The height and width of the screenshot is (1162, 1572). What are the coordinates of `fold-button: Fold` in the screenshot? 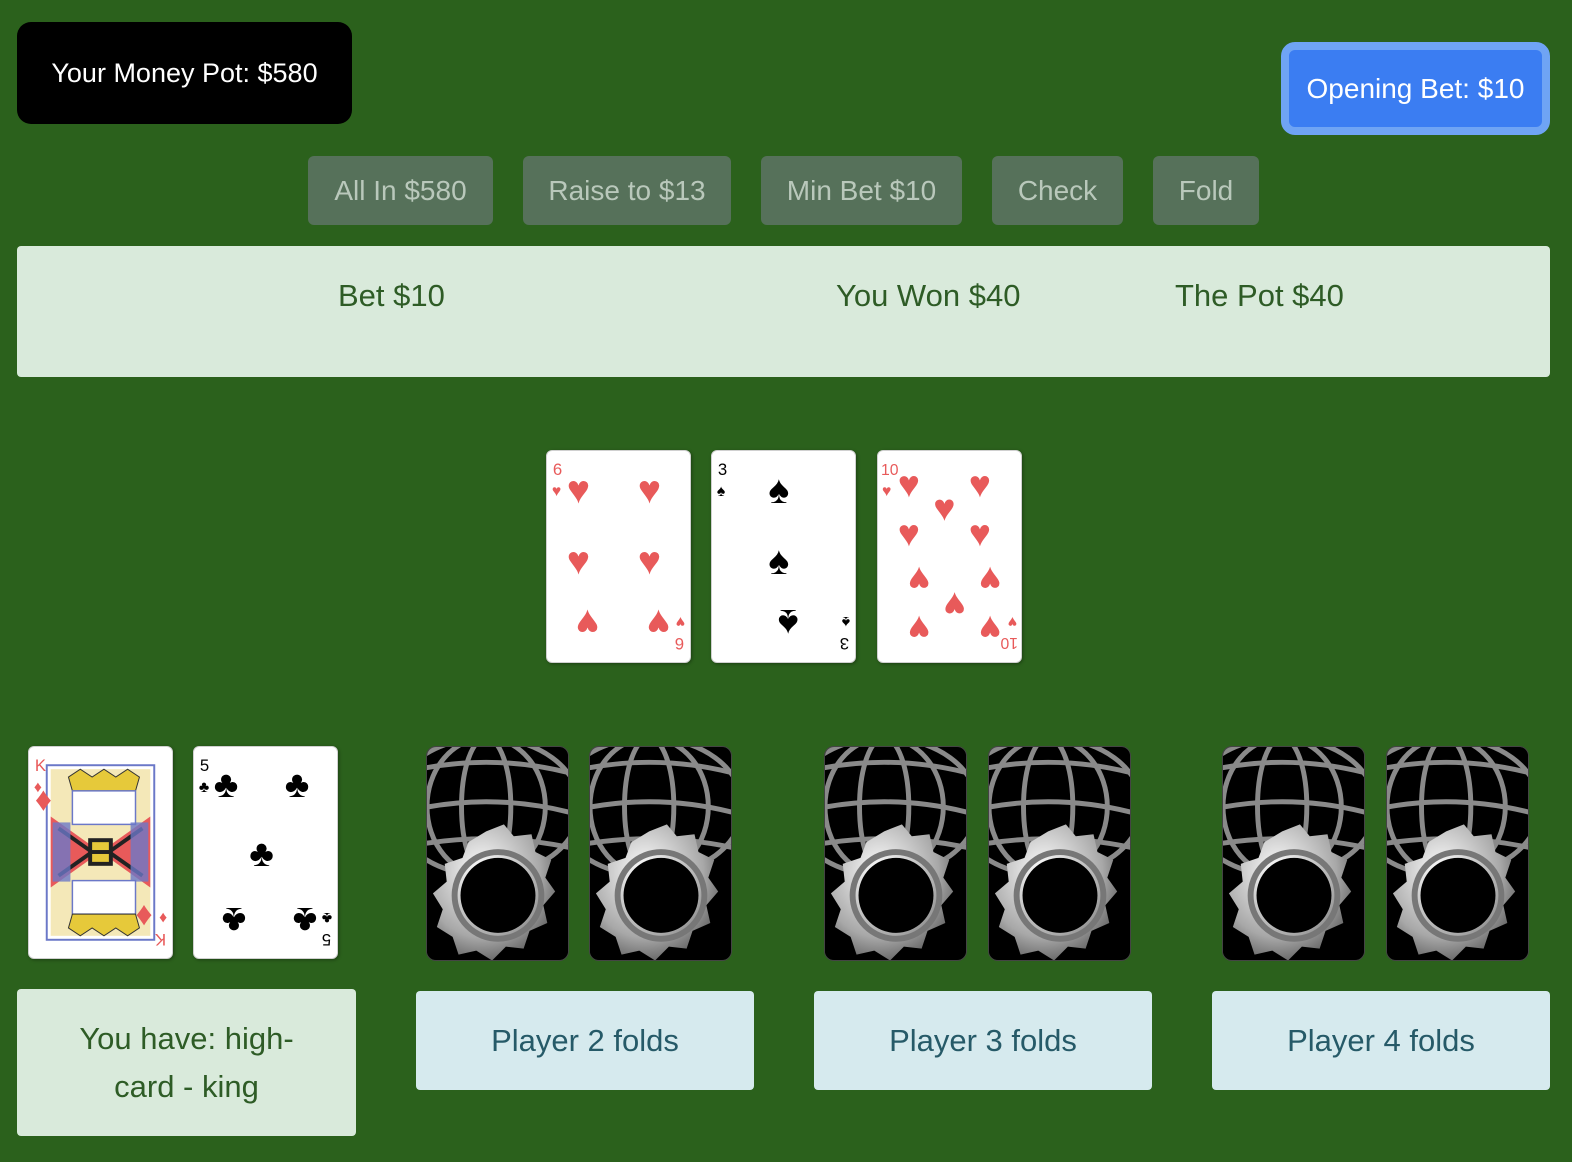 It's located at (1206, 190).